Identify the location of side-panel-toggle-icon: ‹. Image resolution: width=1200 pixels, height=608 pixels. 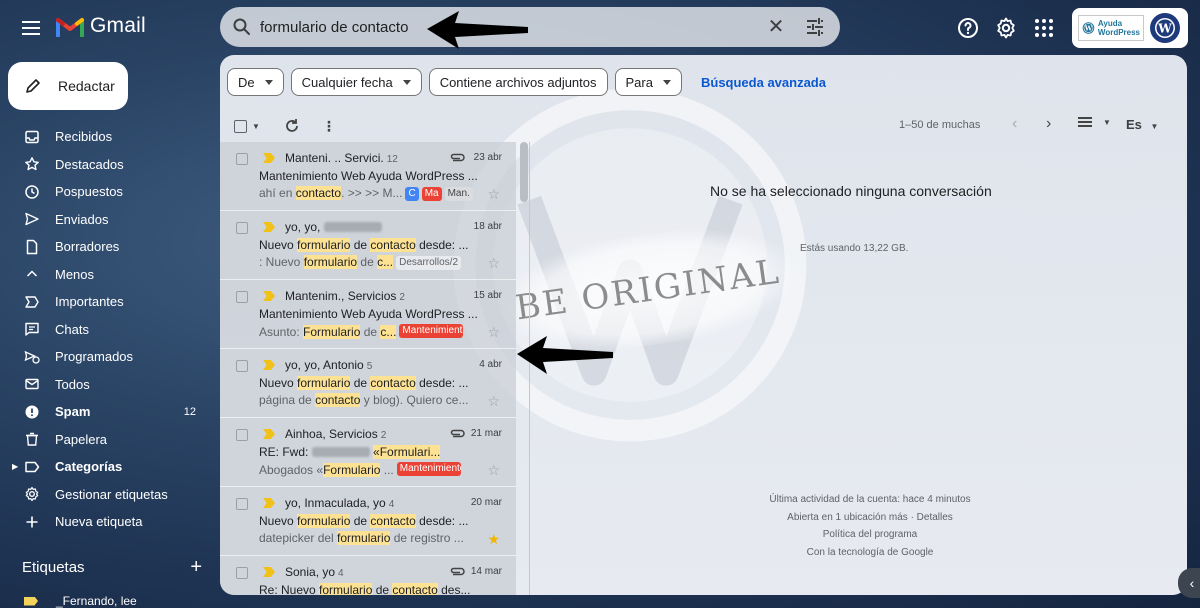
(1189, 583).